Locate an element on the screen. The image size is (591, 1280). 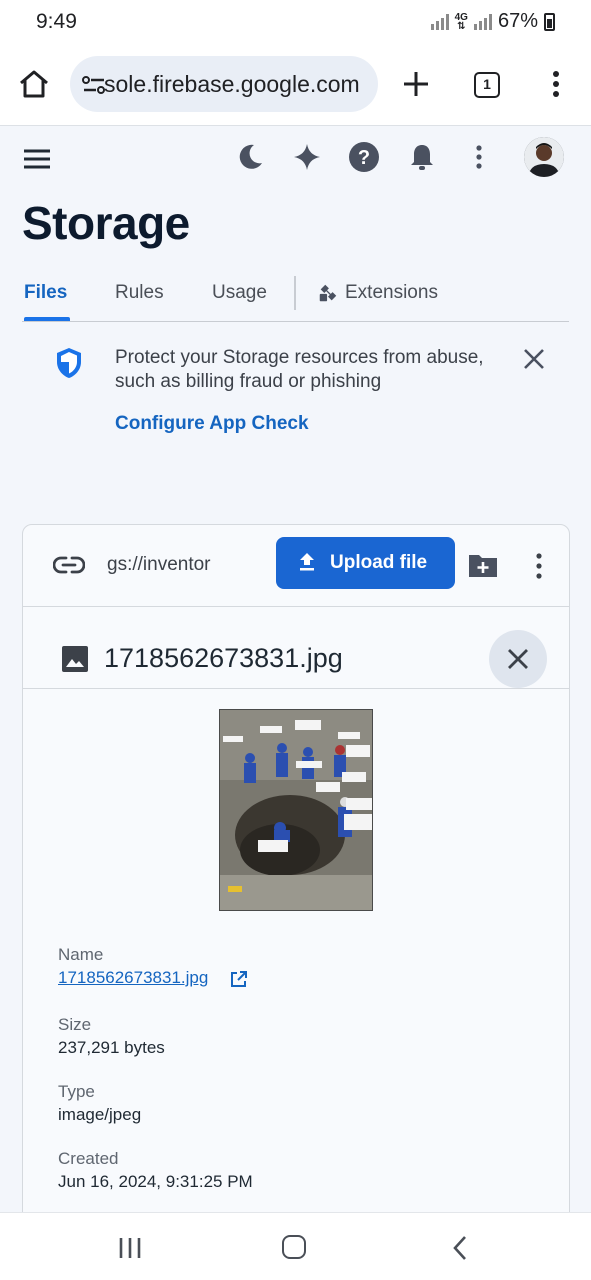
system-home-button is located at coordinates (294, 1247).